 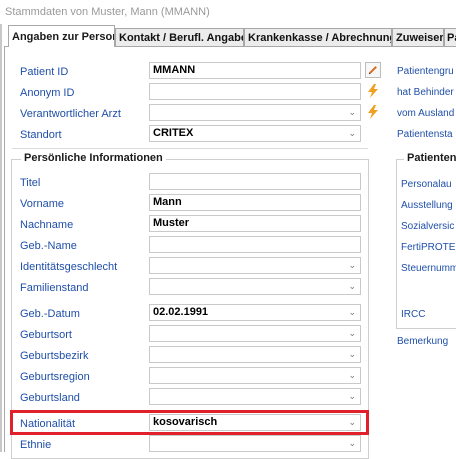 I want to click on tab-zuweiser: Zuweiser, so click(x=418, y=37).